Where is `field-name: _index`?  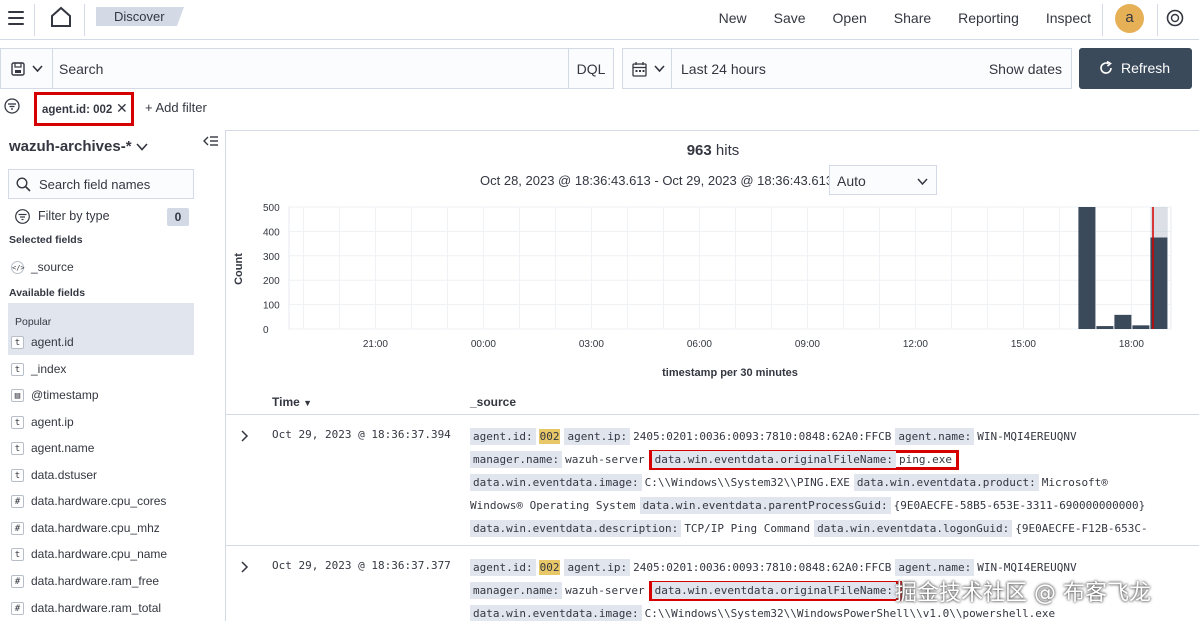 field-name: _index is located at coordinates (49, 369).